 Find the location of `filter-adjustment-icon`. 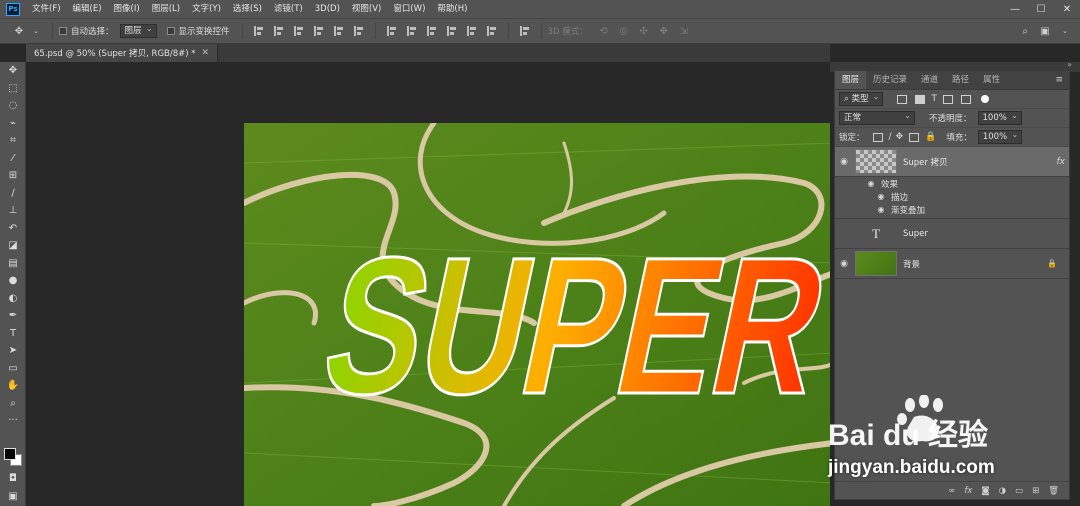

filter-adjustment-icon is located at coordinates (920, 99).